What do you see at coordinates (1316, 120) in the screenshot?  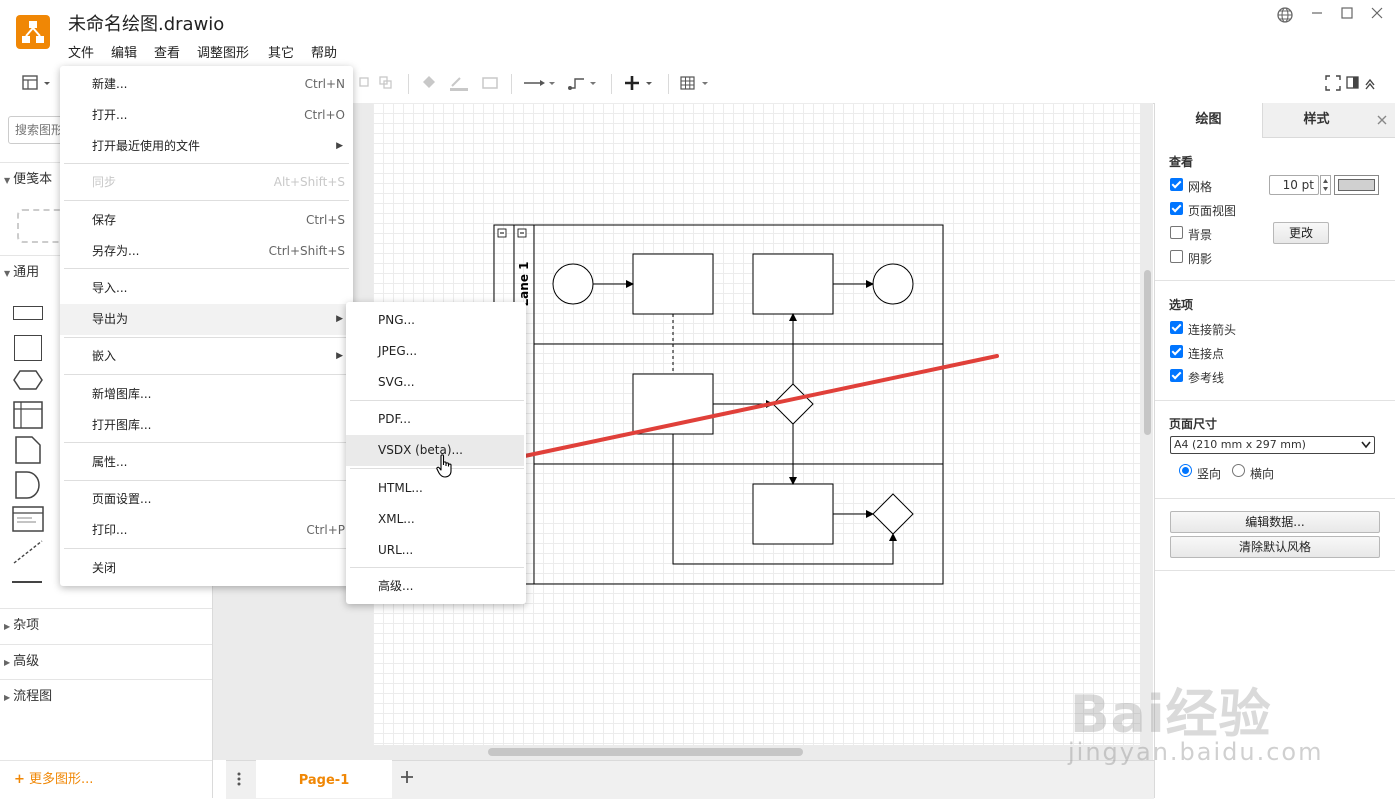 I see `tab-style: 样式` at bounding box center [1316, 120].